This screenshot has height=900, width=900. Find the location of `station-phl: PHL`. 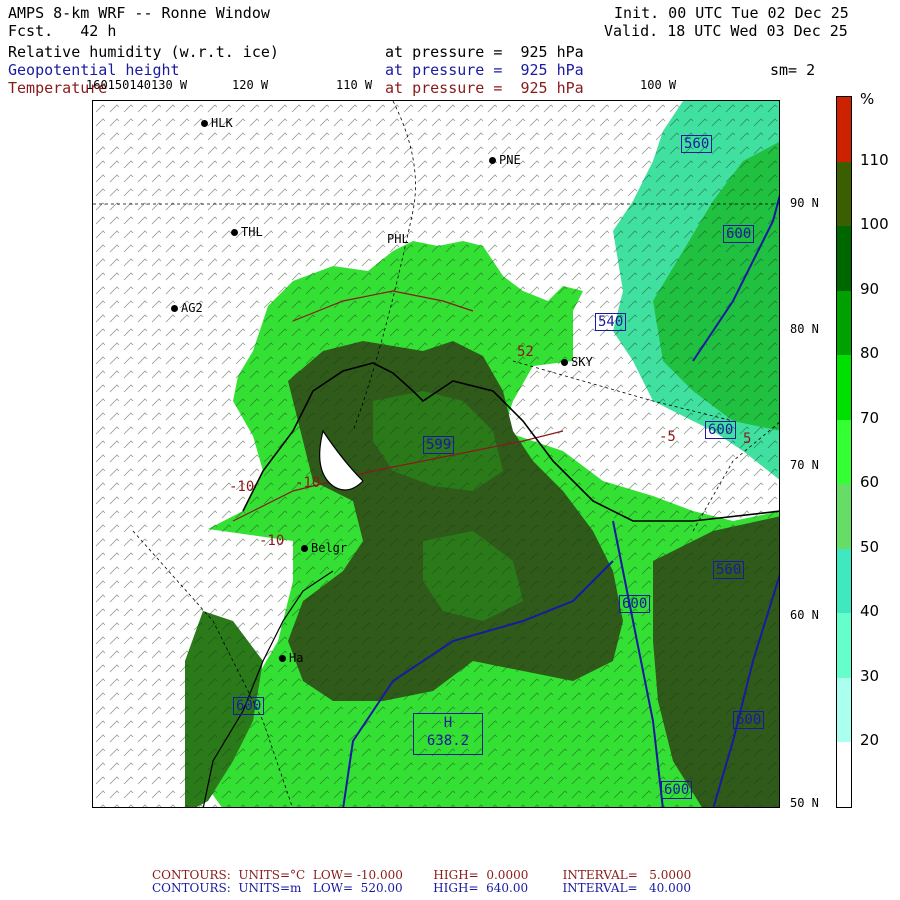

station-phl: PHL is located at coordinates (398, 239).